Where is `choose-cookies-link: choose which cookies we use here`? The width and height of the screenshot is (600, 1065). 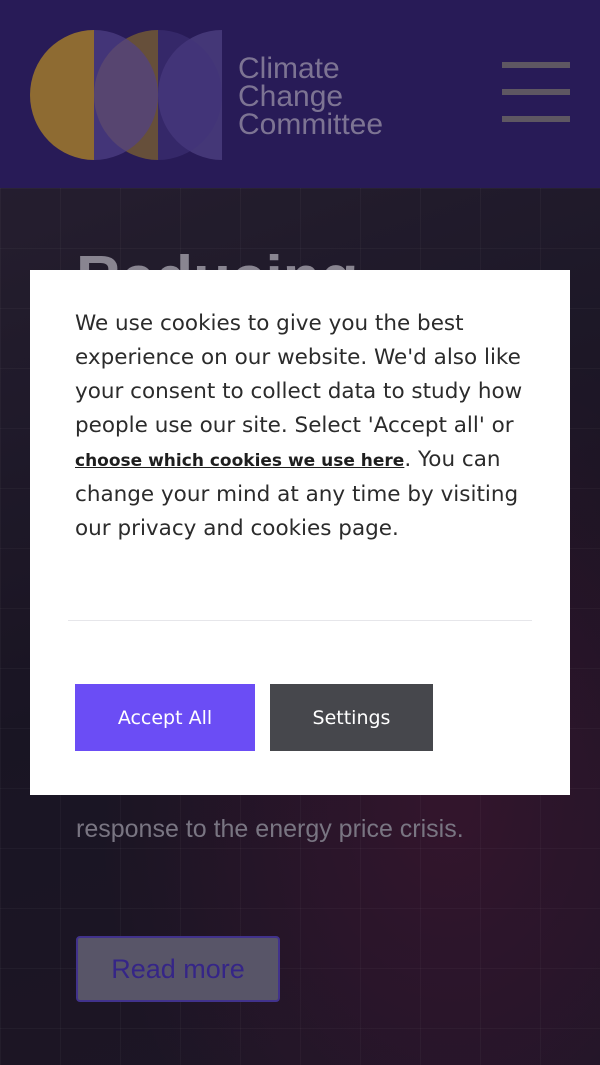 choose-cookies-link: choose which cookies we use here is located at coordinates (239, 461).